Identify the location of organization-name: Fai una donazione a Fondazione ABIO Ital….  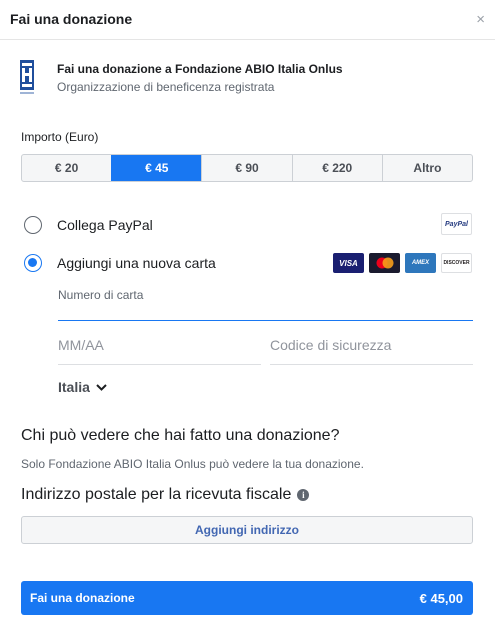
(200, 69).